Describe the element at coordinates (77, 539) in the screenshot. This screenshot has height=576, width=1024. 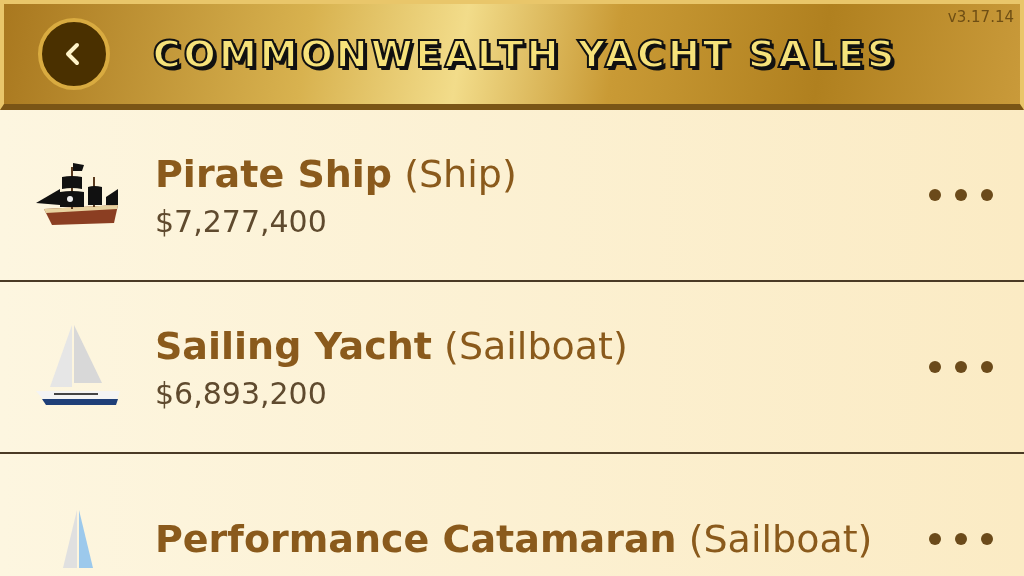
I see `catamaran-icon` at that location.